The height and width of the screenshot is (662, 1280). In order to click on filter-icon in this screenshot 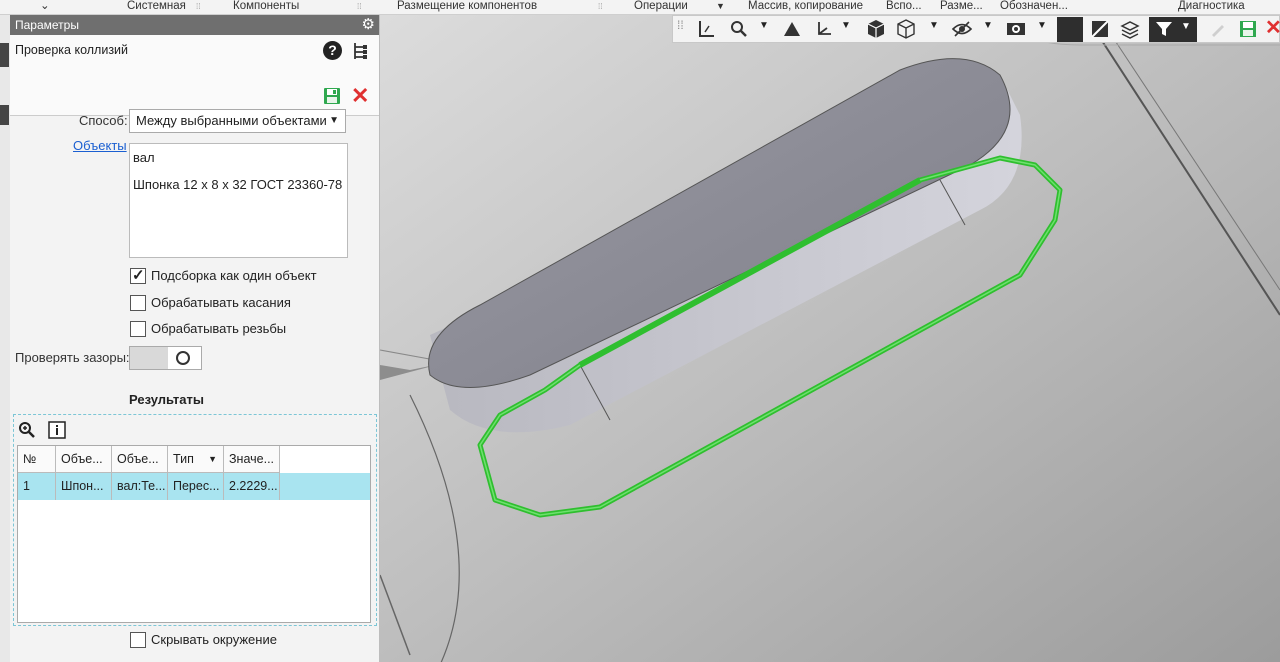, I will do `click(1164, 29)`.